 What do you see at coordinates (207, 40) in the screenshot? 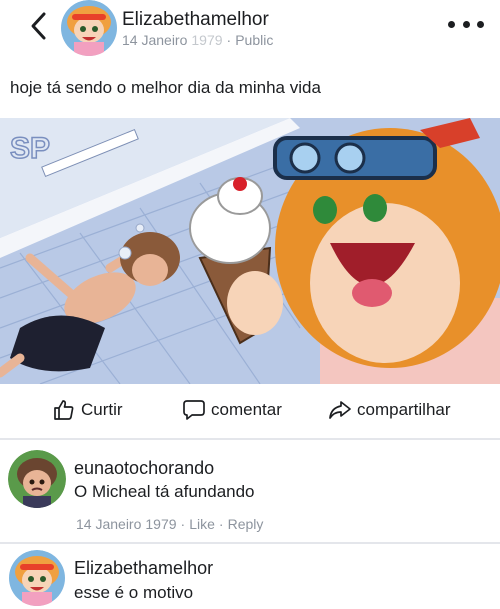
I see `post-year: 1979` at bounding box center [207, 40].